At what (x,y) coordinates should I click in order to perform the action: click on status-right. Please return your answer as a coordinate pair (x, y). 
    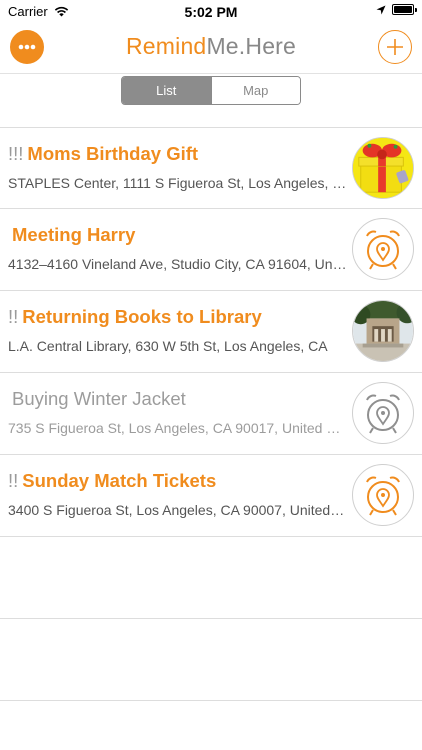
    Looking at the image, I should click on (396, 9).